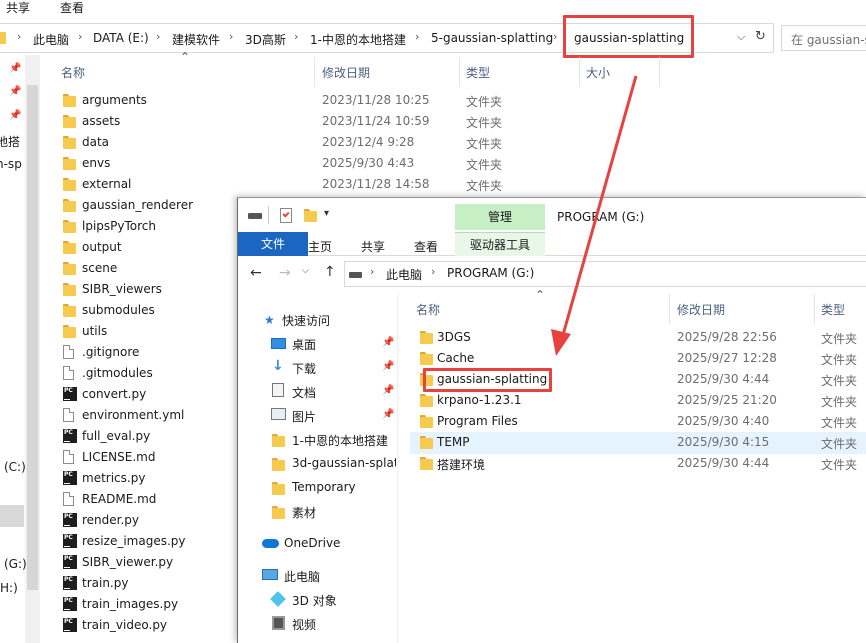 The width and height of the screenshot is (866, 643). Describe the element at coordinates (561, 342) in the screenshot. I see `arrow-head` at that location.